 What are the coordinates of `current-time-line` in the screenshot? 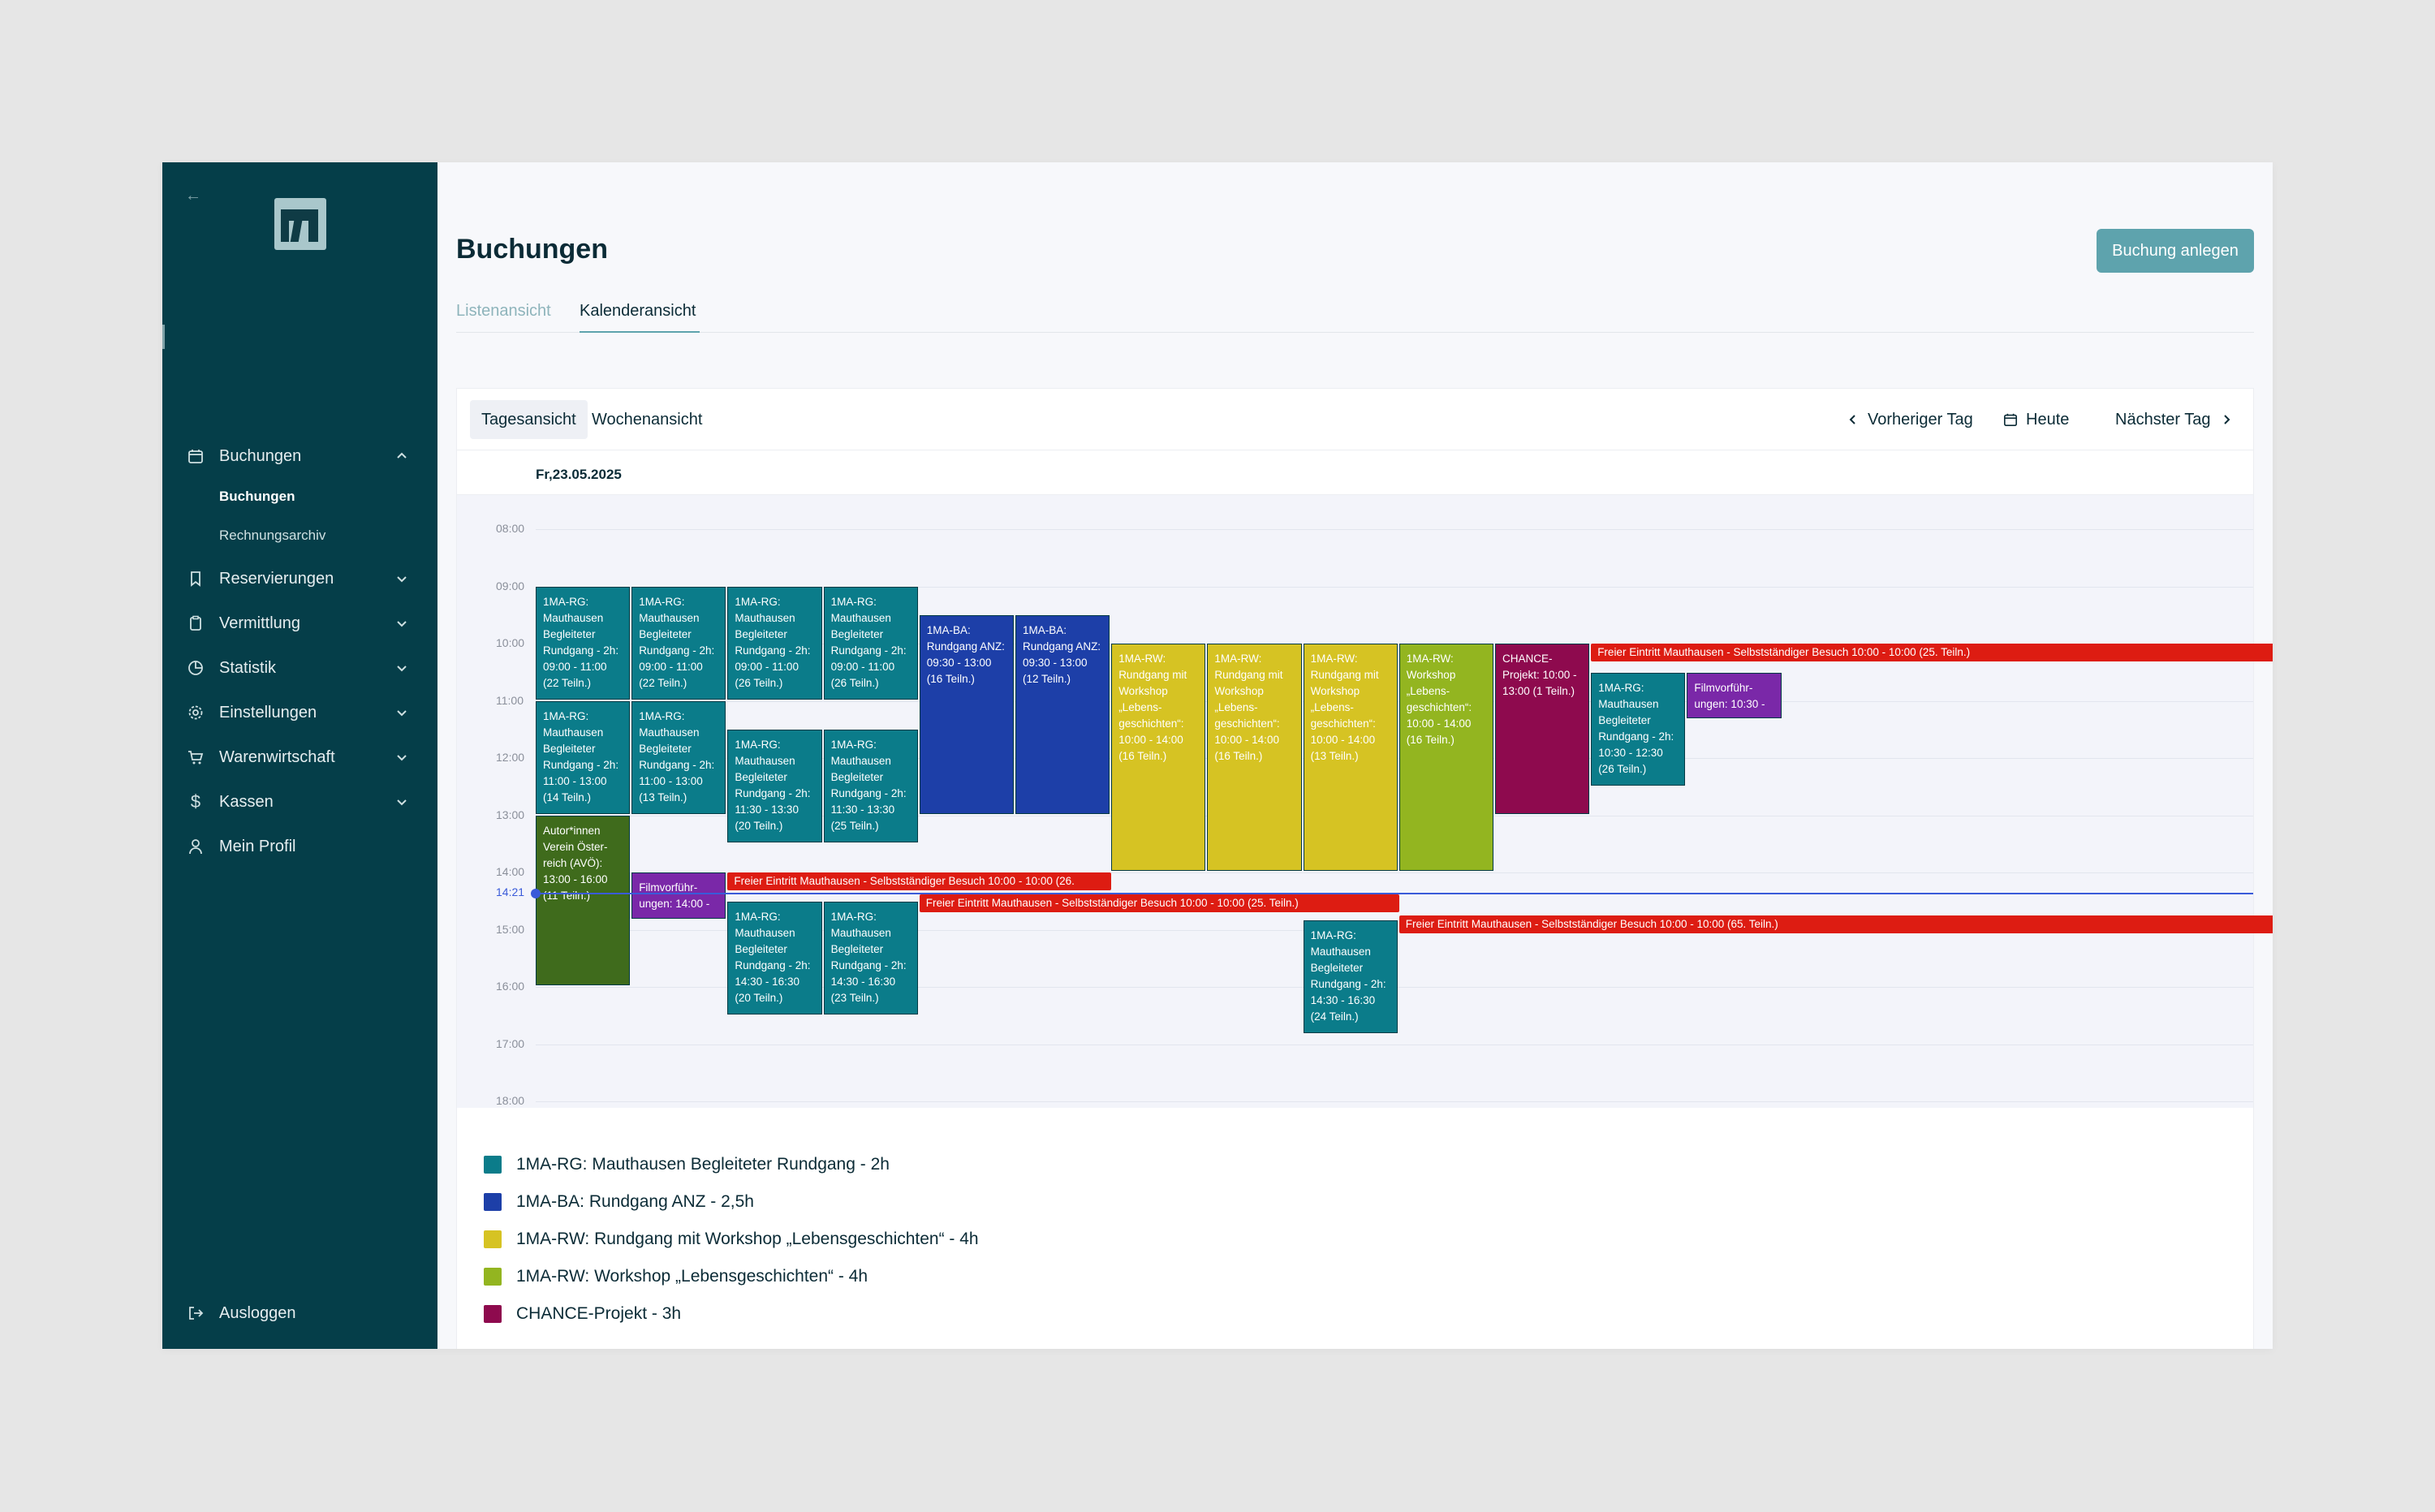 It's located at (1394, 893).